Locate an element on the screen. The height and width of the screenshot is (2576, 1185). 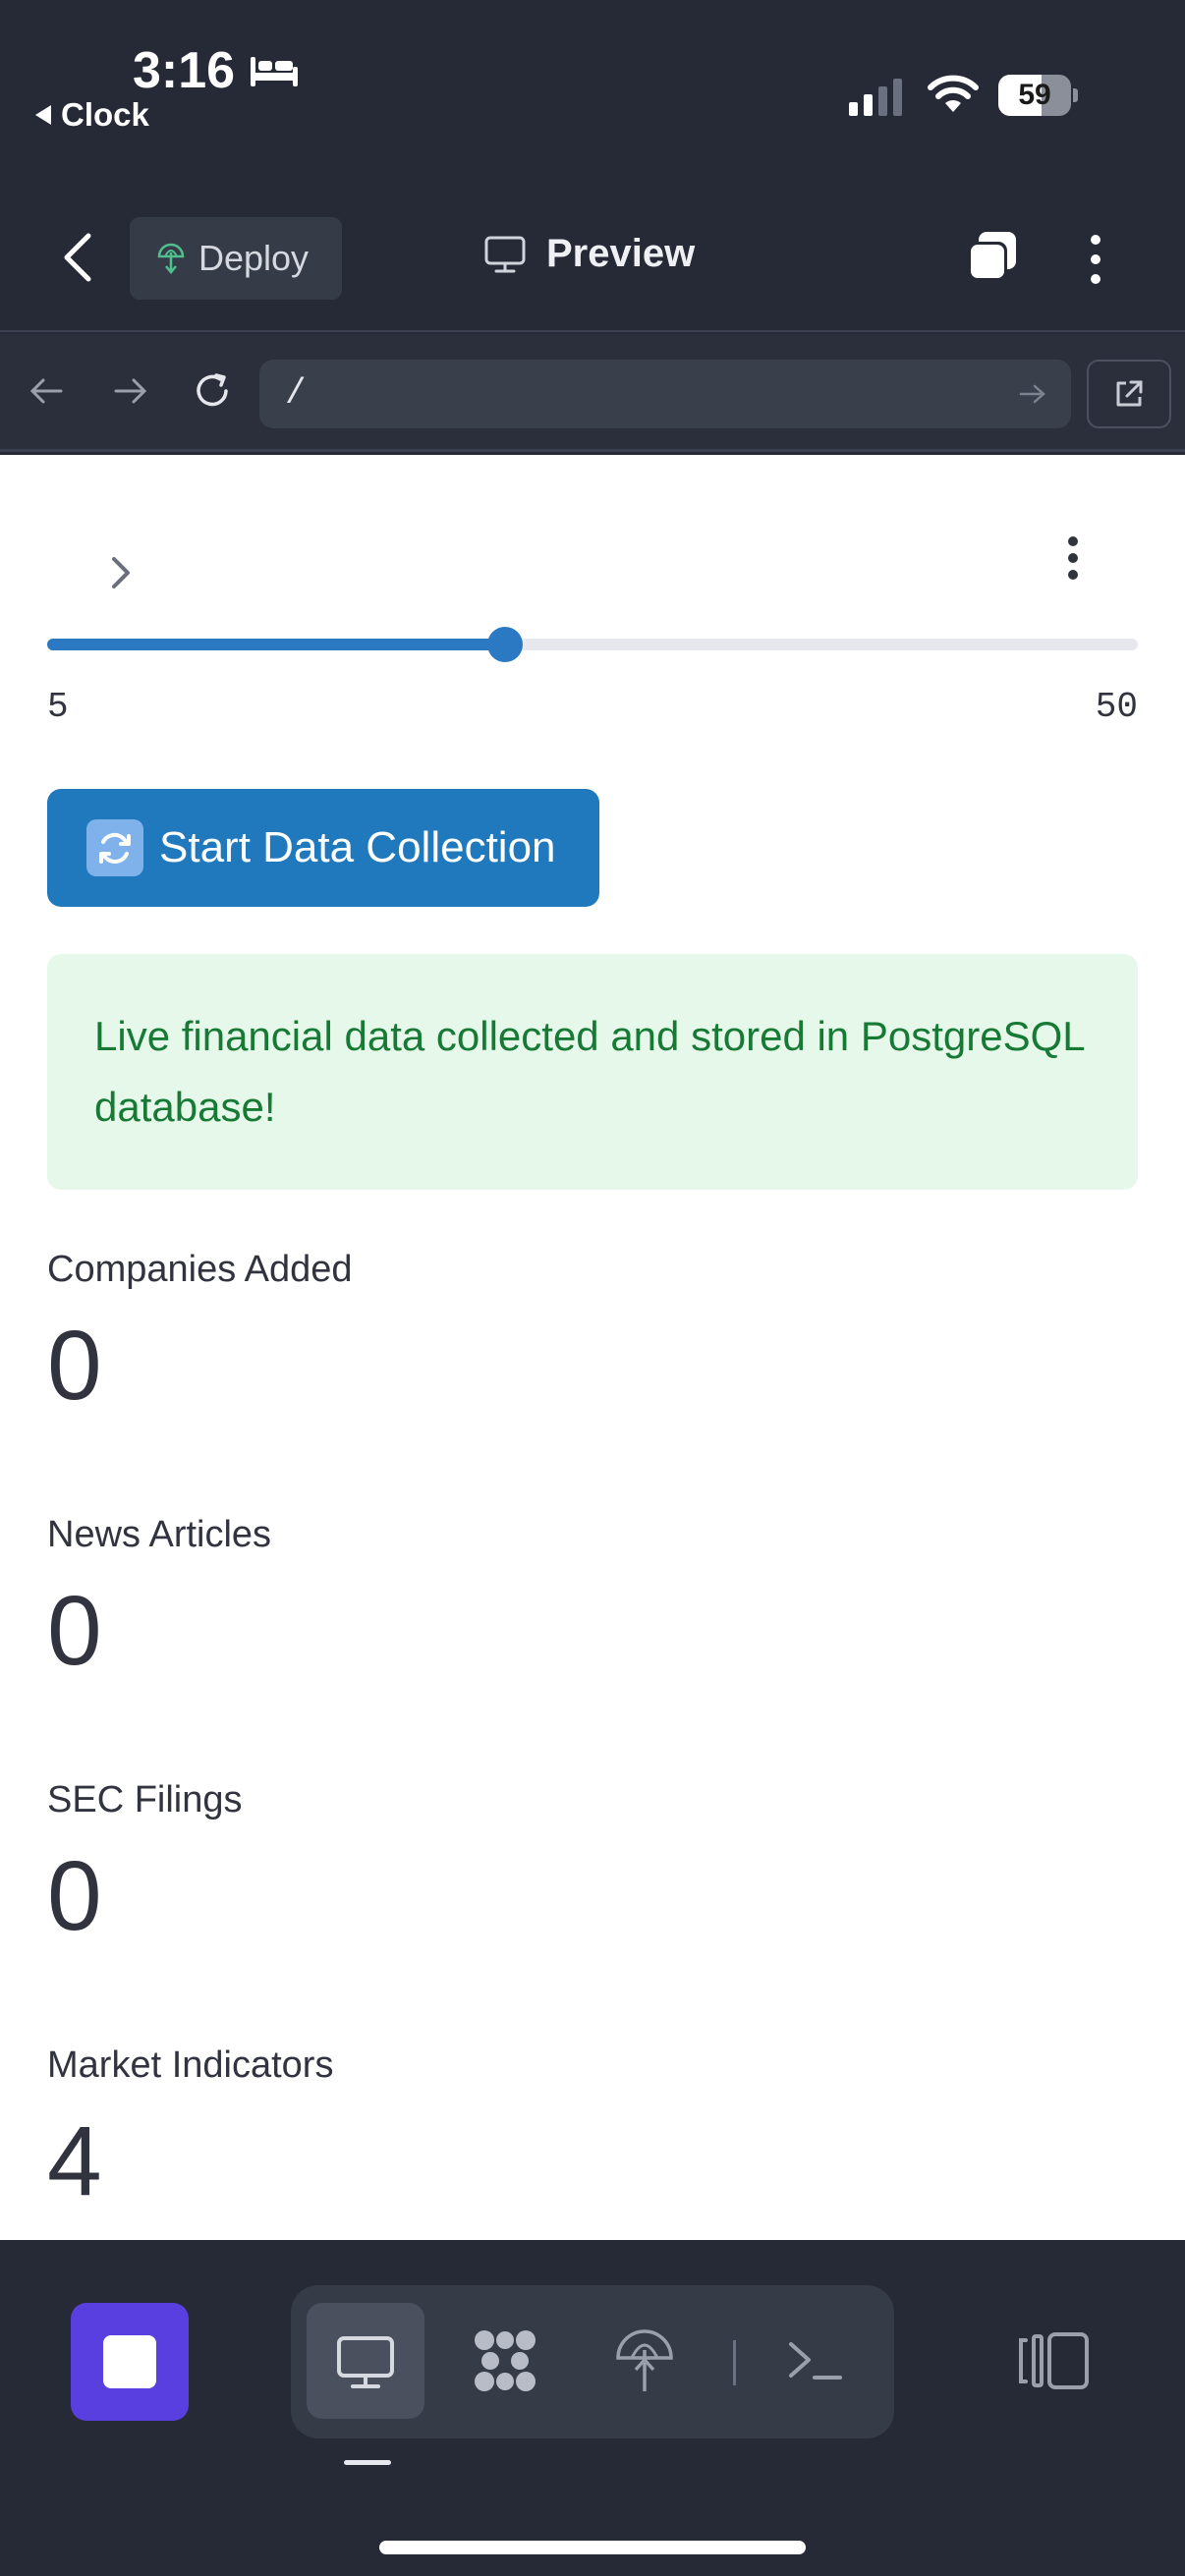
metric-label: SEC Filings is located at coordinates (145, 1799).